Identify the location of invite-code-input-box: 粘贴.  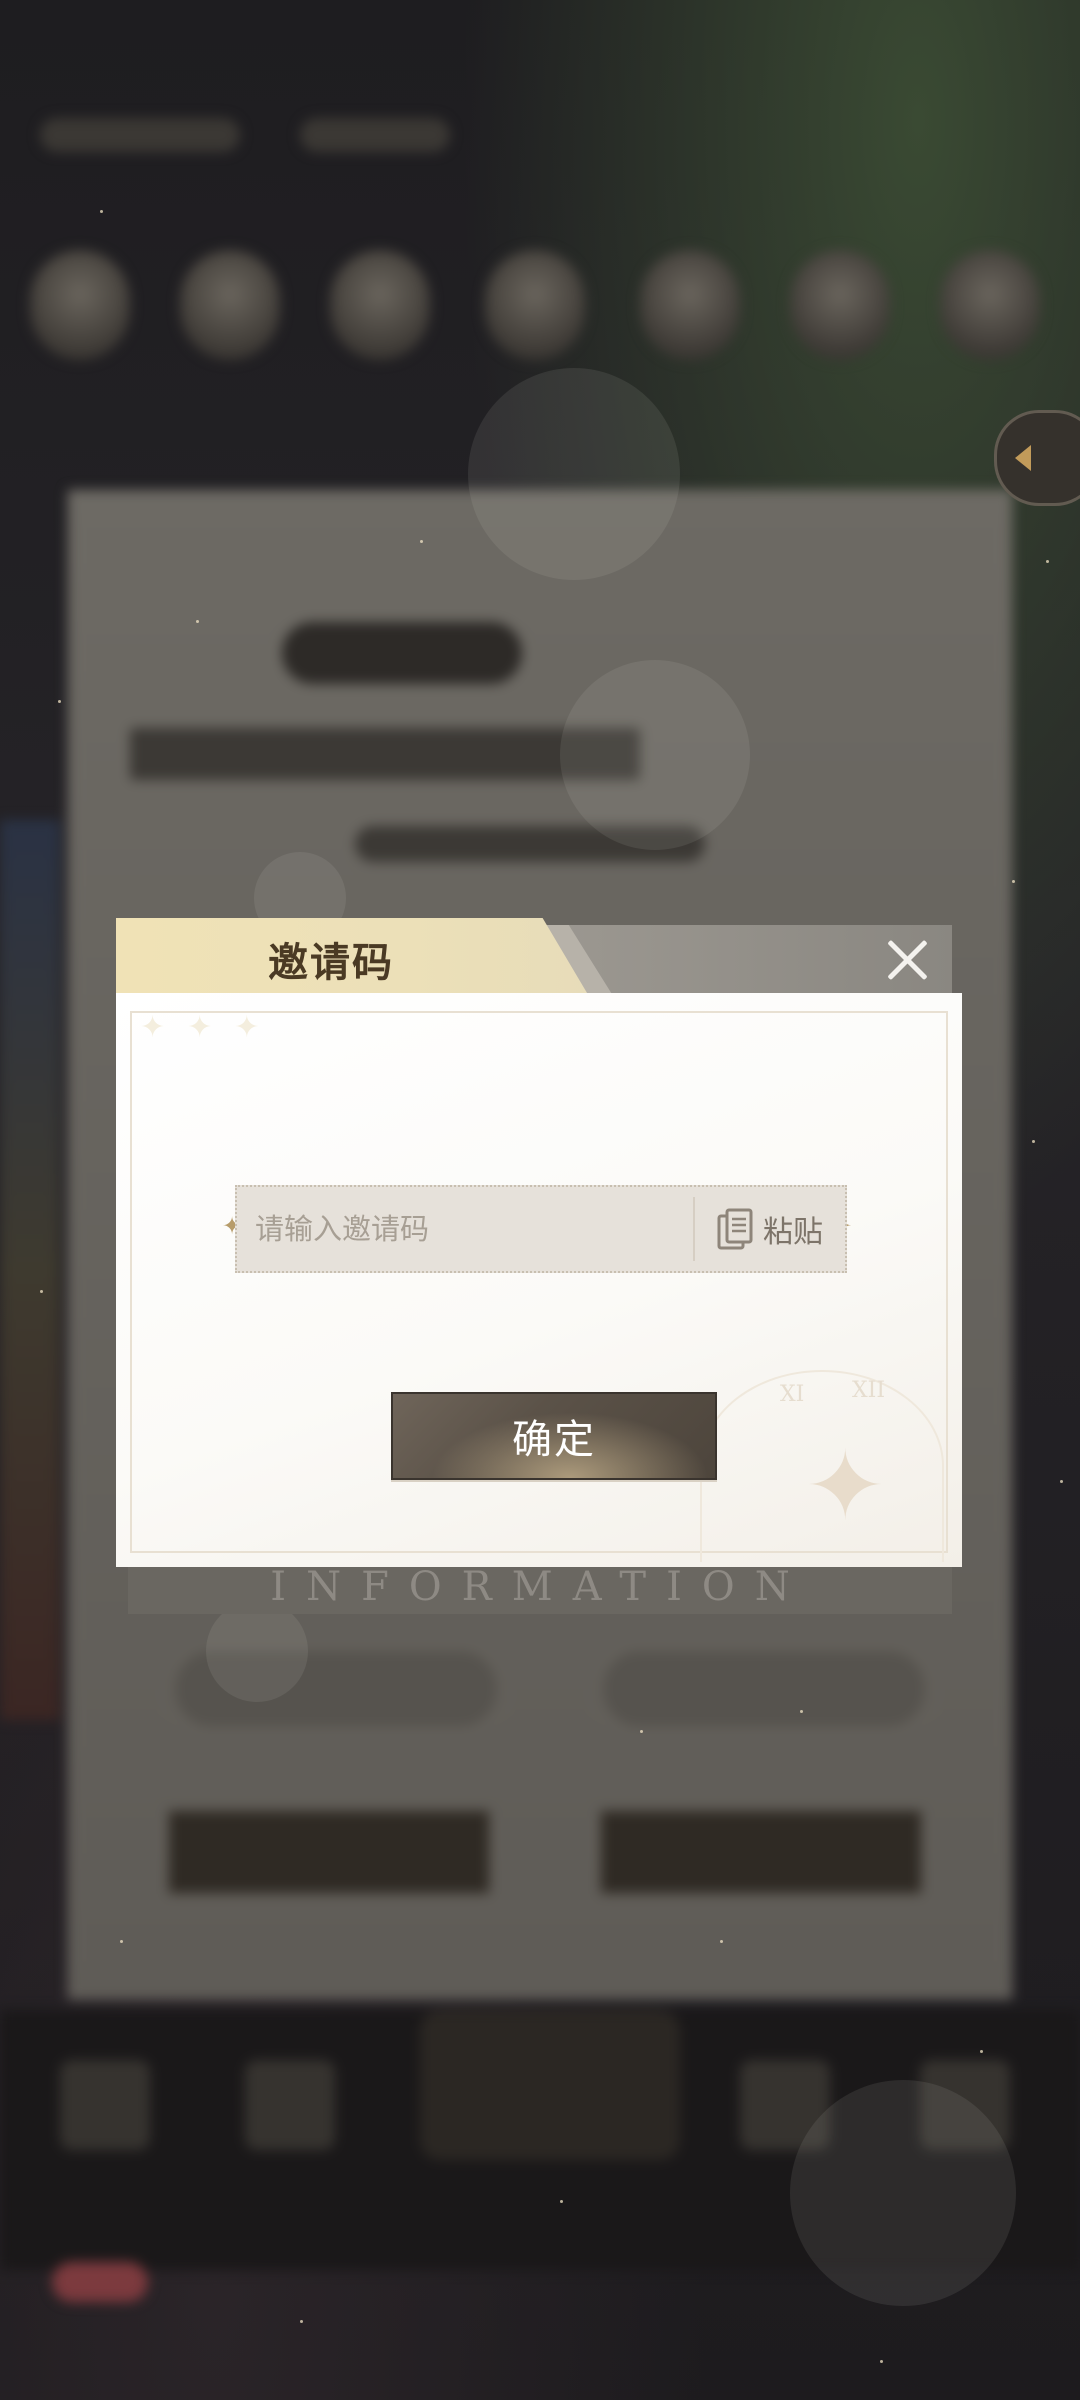
(541, 1229).